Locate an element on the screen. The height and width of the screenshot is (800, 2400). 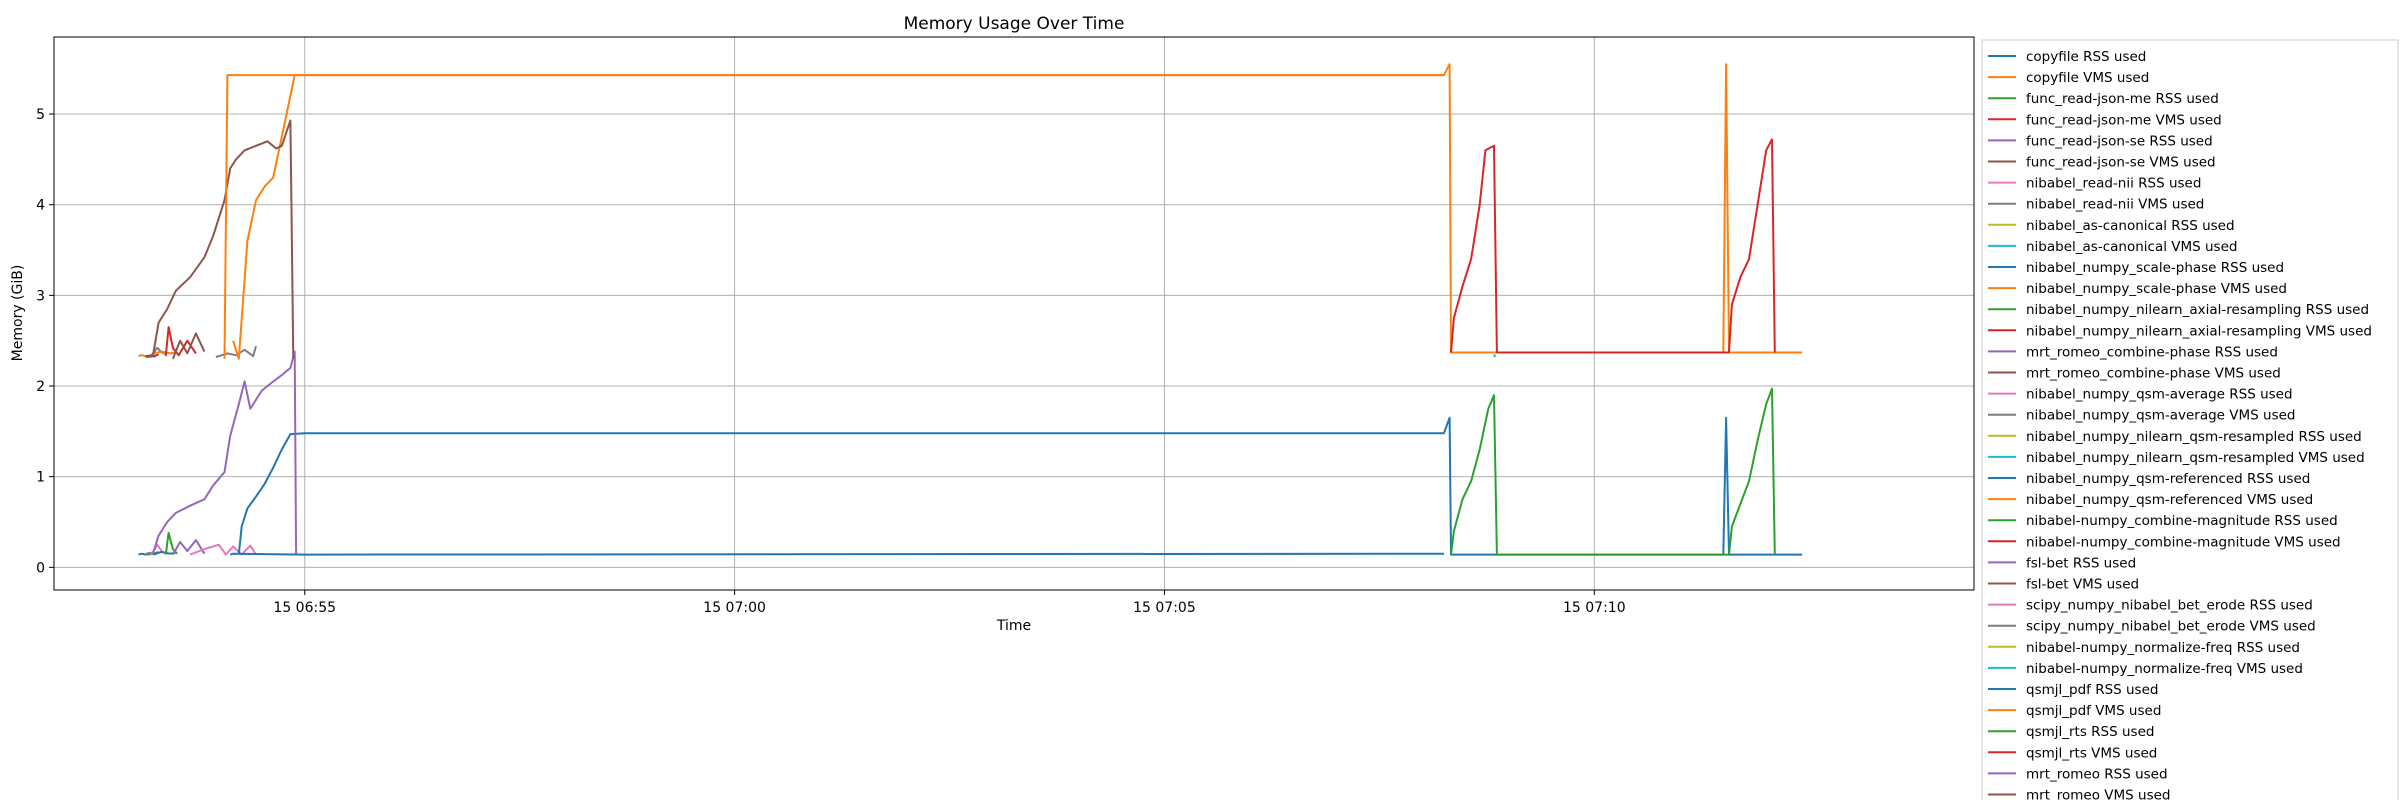
legend-entry: copyfile RSS used is located at coordinates (2086, 57).